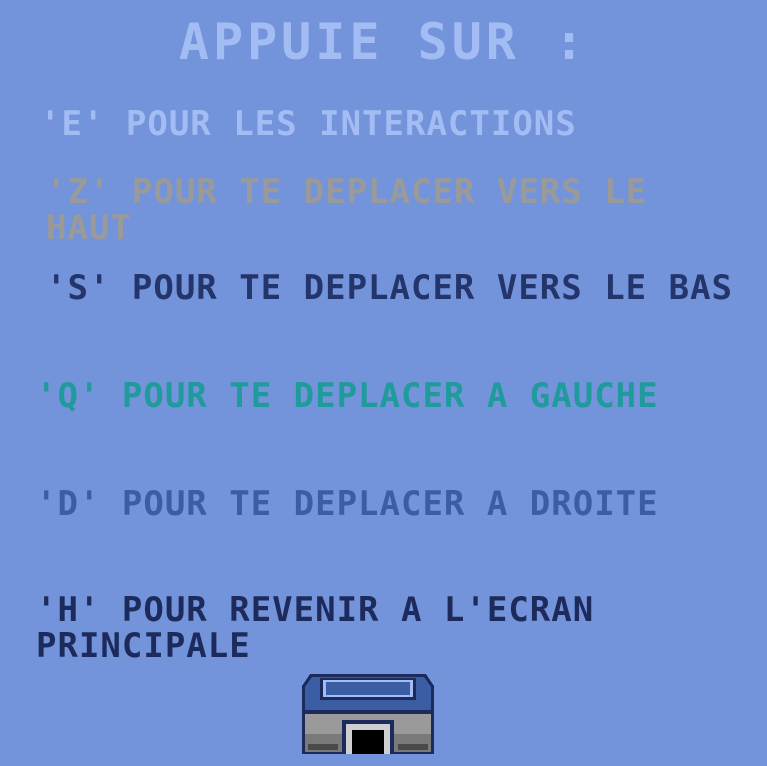 The image size is (767, 766). I want to click on console-icon, so click(368, 714).